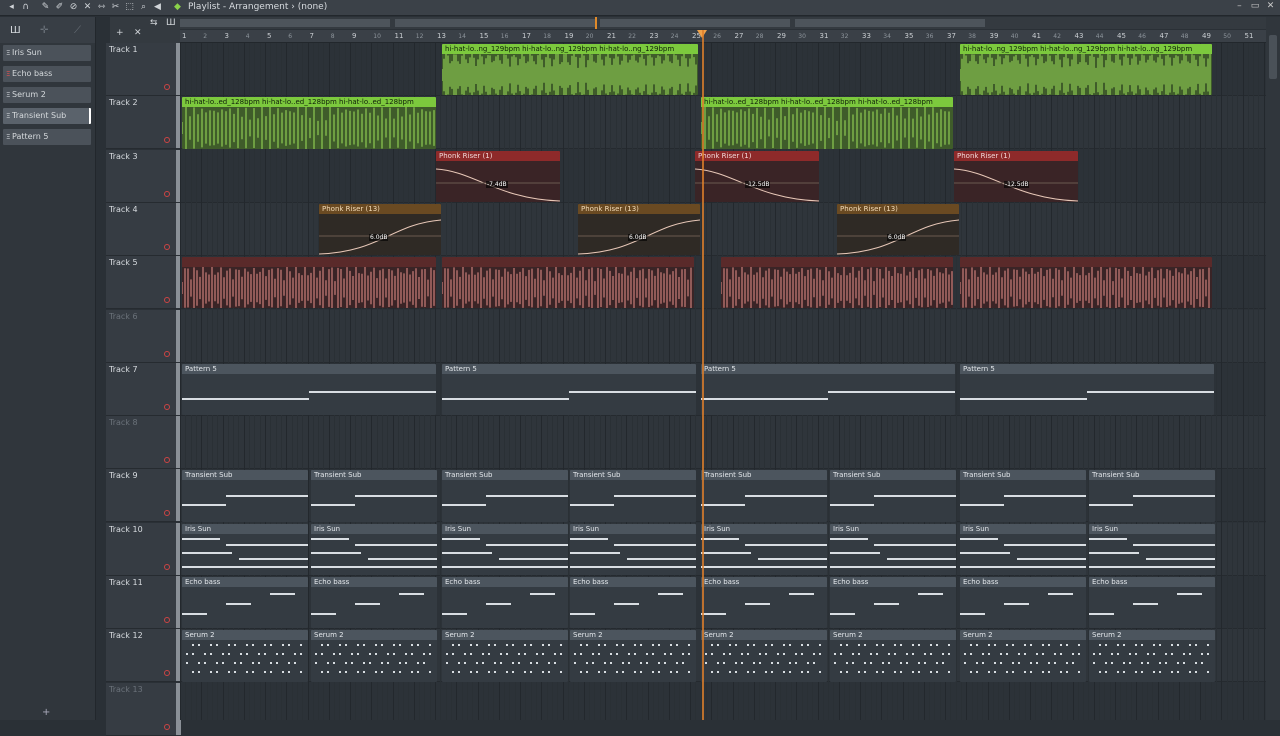  I want to click on minimize-icon: –, so click(1239, 6).